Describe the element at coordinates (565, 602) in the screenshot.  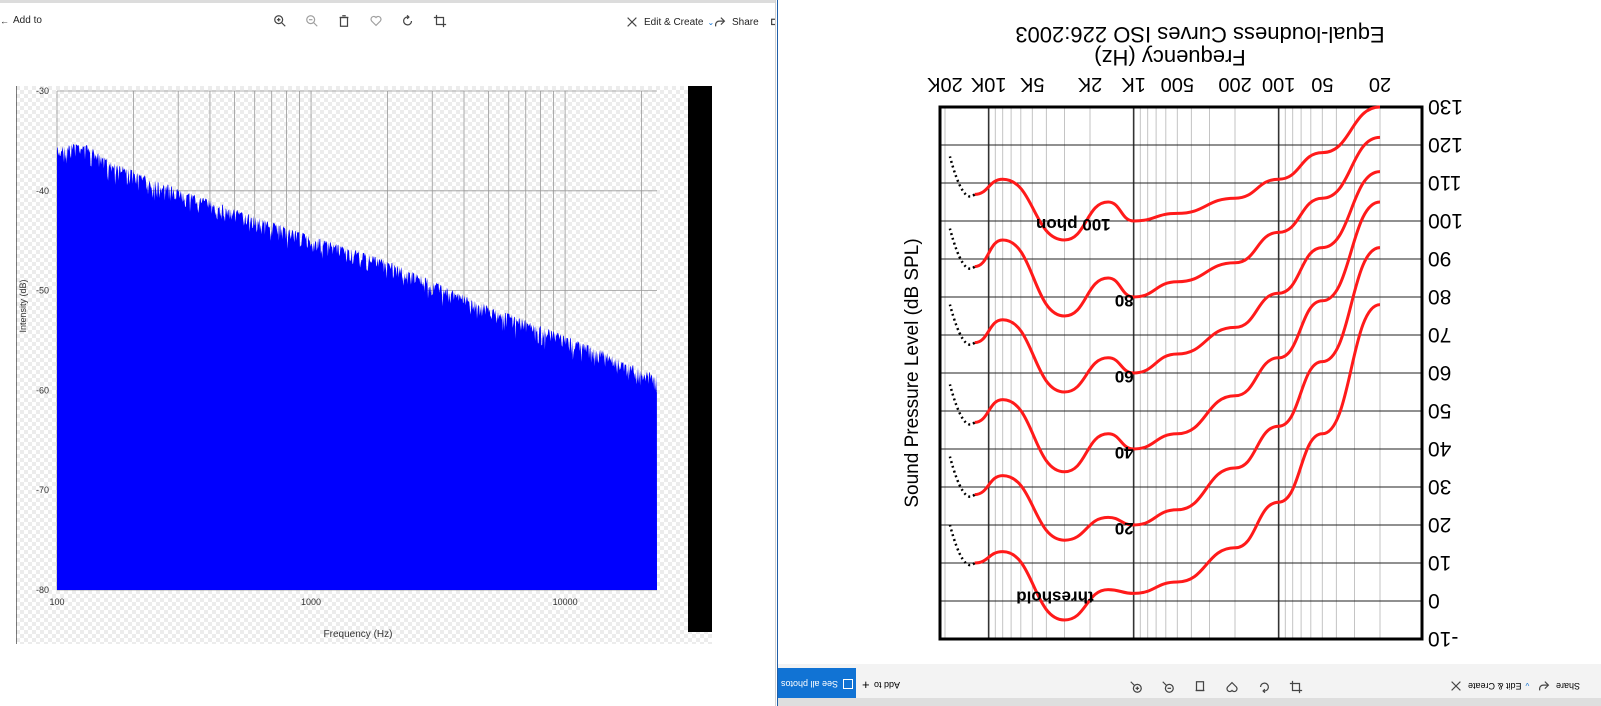
I see `x-tick-label: 10000` at that location.